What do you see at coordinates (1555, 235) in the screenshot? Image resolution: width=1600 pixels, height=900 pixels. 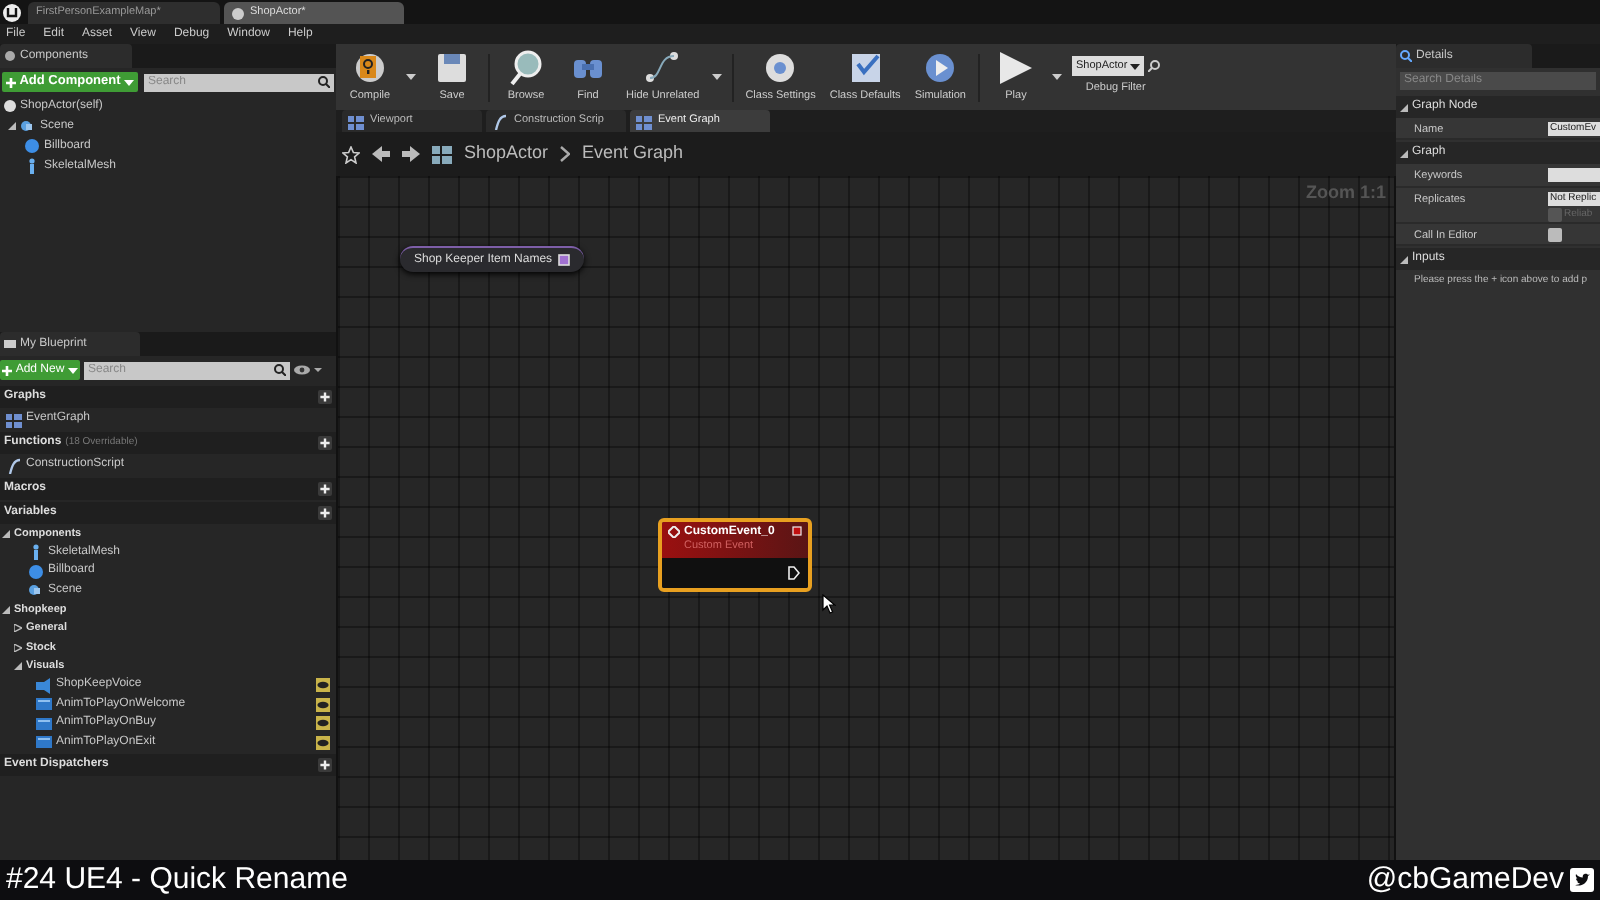 I see `checkbox` at bounding box center [1555, 235].